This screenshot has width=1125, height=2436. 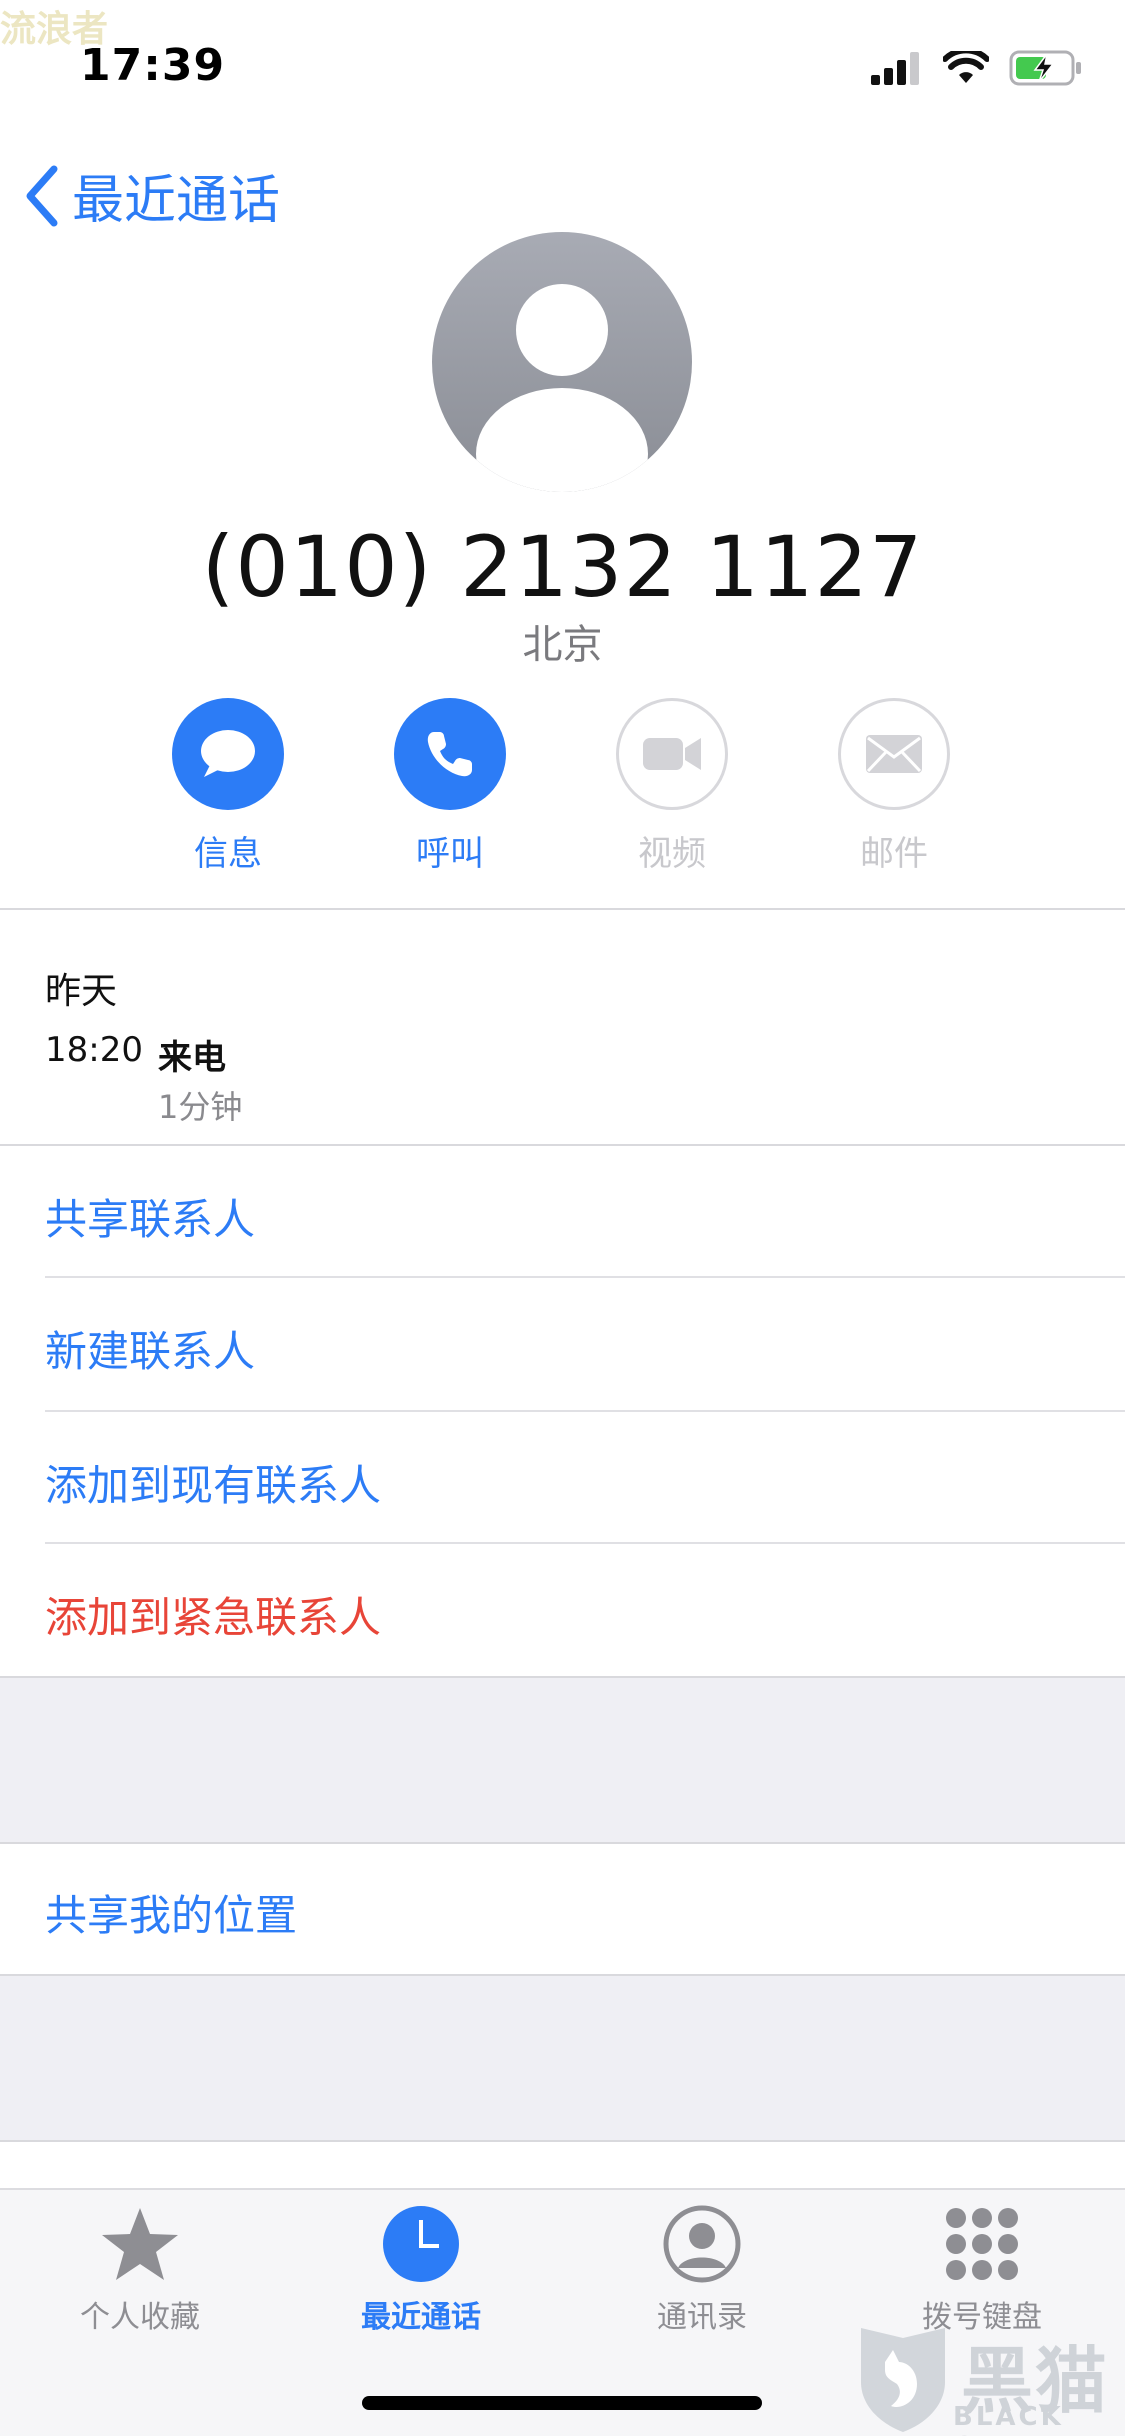 What do you see at coordinates (562, 388) in the screenshot?
I see `person-silhouette-icon` at bounding box center [562, 388].